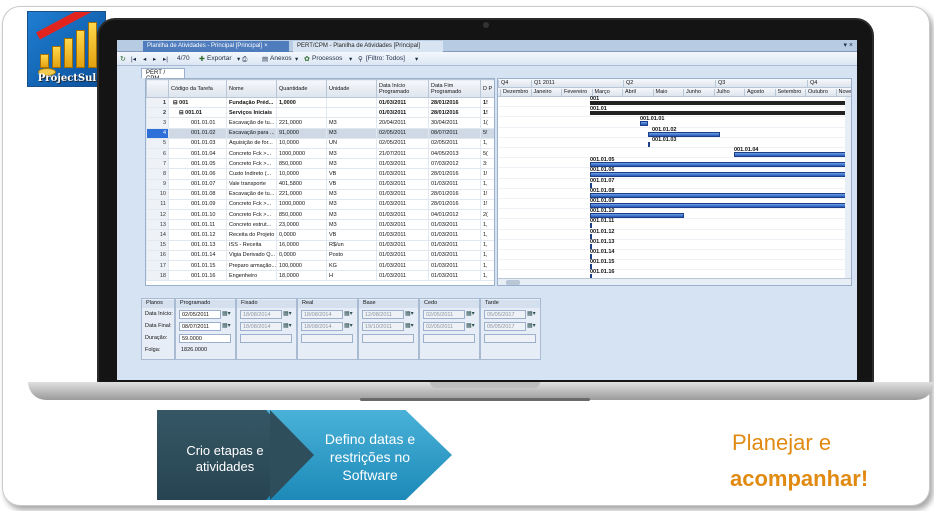 This screenshot has height=511, width=934. Describe the element at coordinates (202, 59) in the screenshot. I see `export-icon: ✚` at that location.